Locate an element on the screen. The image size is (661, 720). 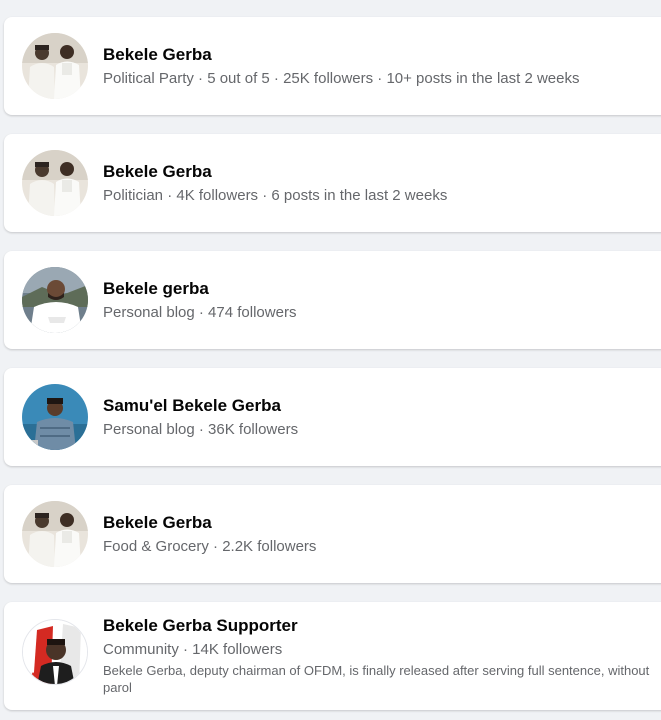
result-meta: Community · 14K followers is located at coordinates (193, 649).